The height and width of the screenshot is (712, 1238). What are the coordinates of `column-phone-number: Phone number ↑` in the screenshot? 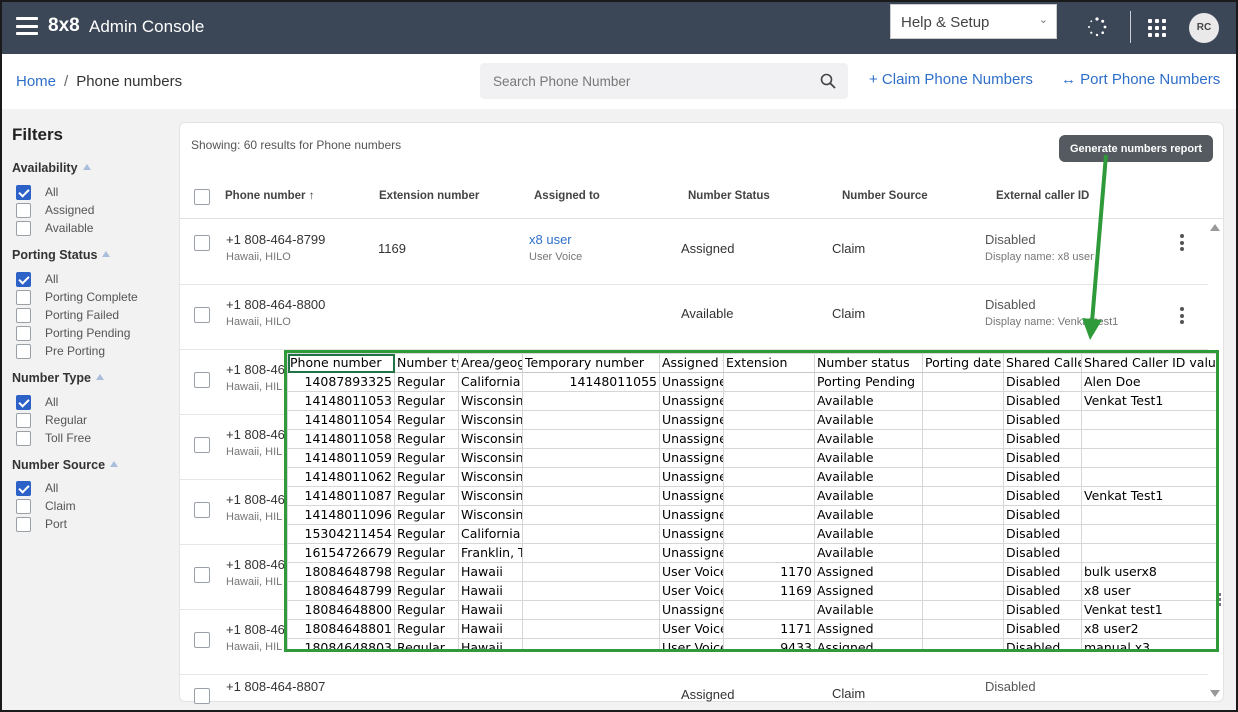 It's located at (269, 196).